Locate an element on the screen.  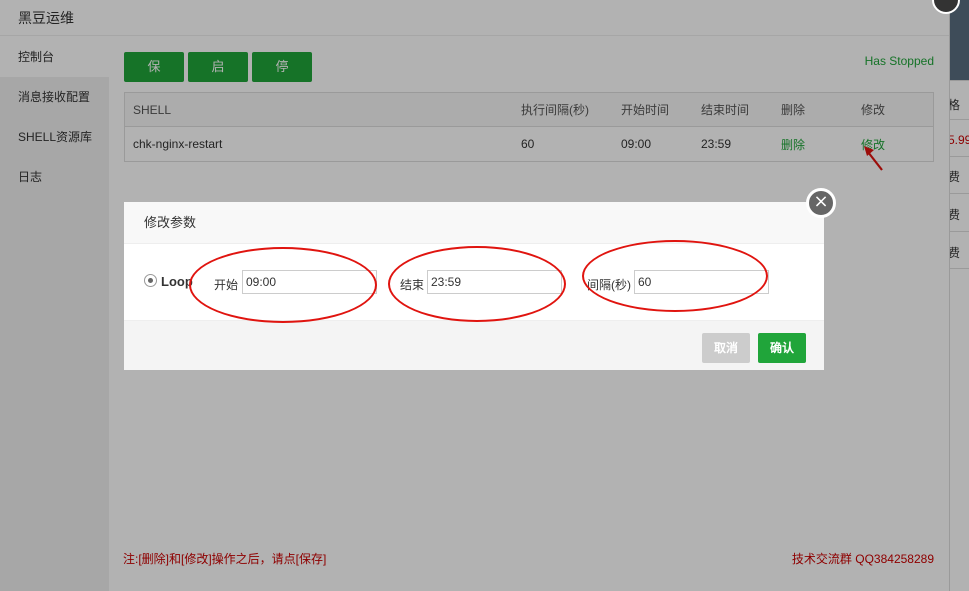
dialog-close-icon: × is located at coordinates (821, 203).